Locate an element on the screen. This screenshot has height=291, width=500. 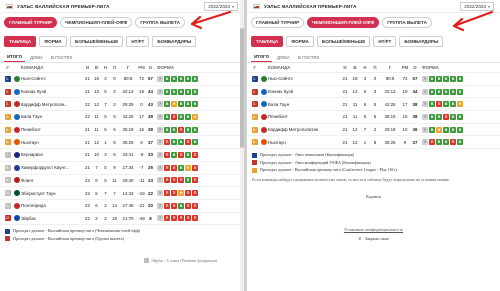
table-row: 9. Флинт 22 6 5 11 29:40 -11 23? П П П В П is located at coordinates (122, 181).